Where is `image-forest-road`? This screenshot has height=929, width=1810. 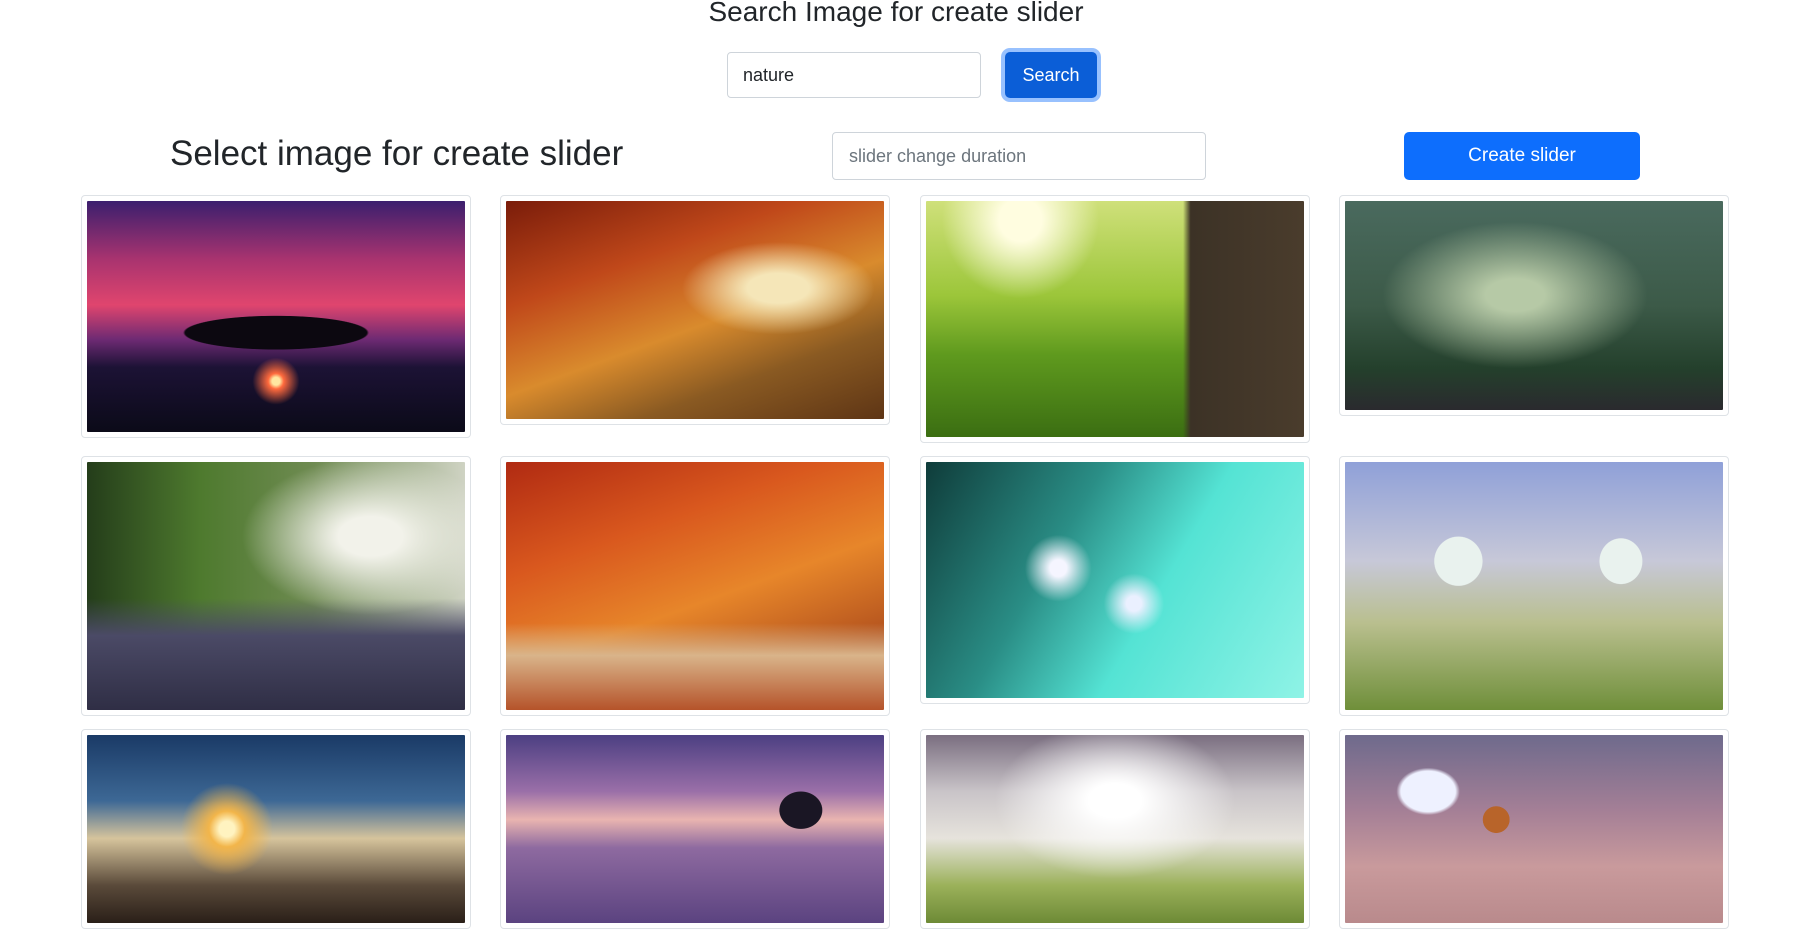 image-forest-road is located at coordinates (276, 586).